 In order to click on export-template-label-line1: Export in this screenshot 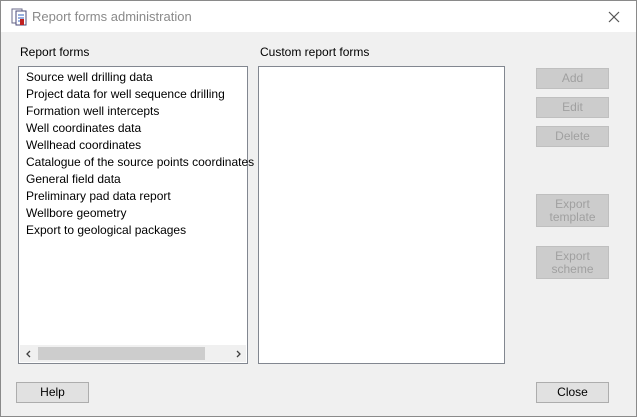, I will do `click(572, 203)`.